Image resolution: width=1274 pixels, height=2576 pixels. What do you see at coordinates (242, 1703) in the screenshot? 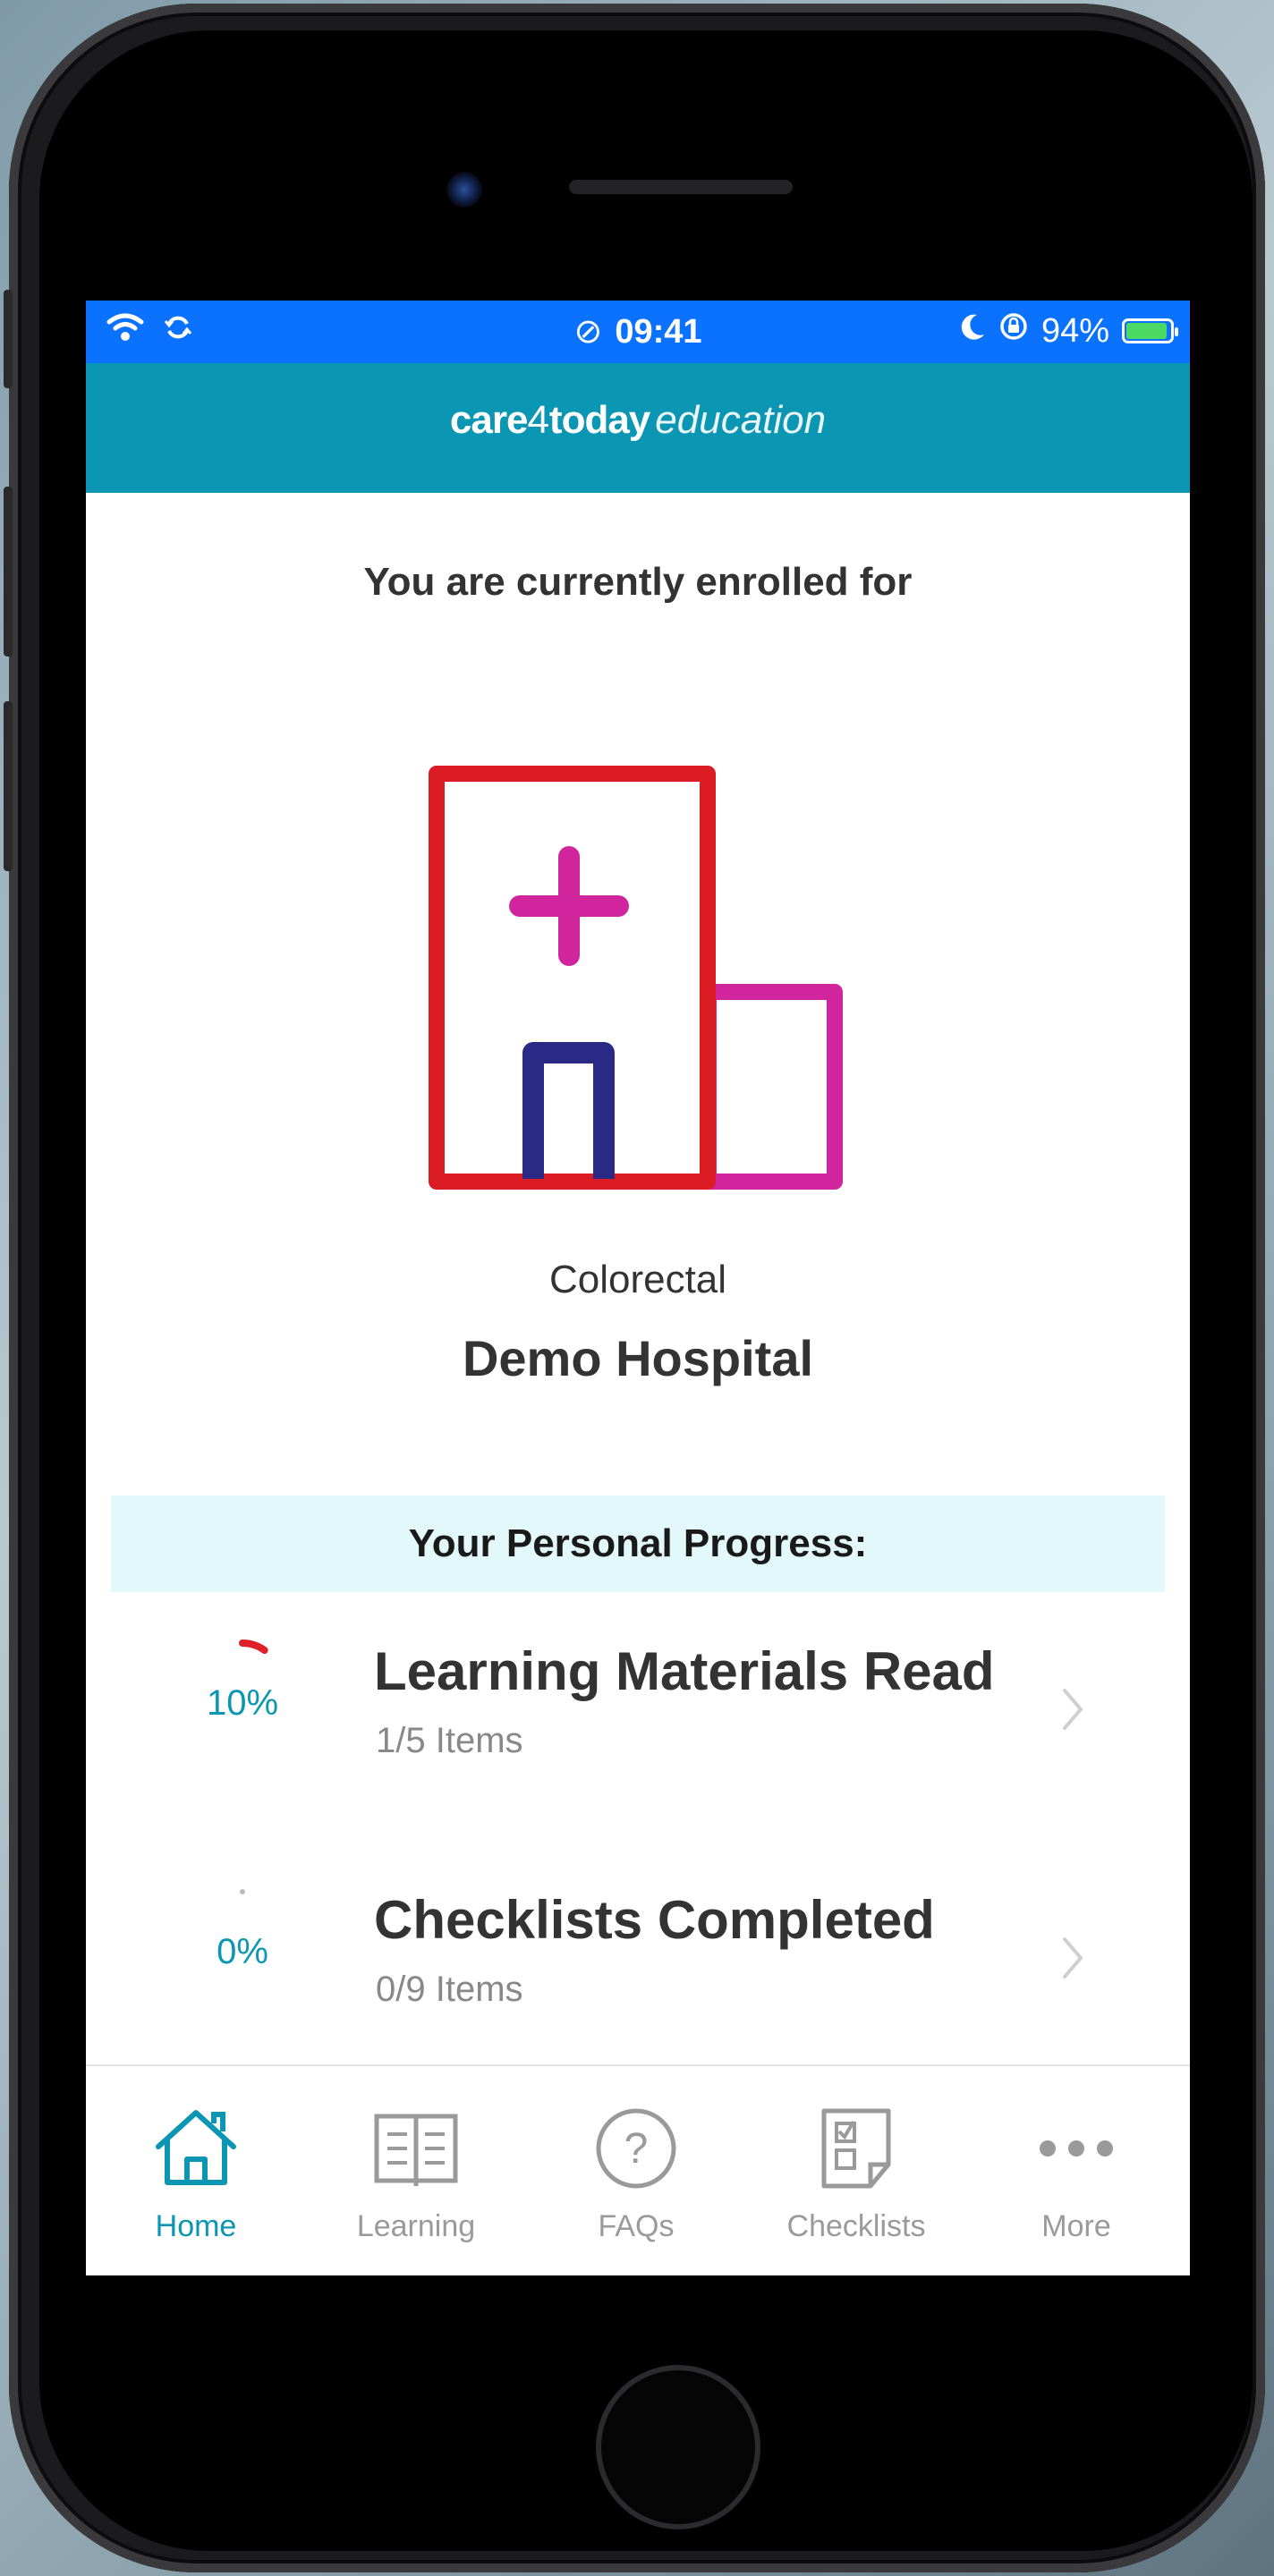
I see `progress-percent: 10%` at bounding box center [242, 1703].